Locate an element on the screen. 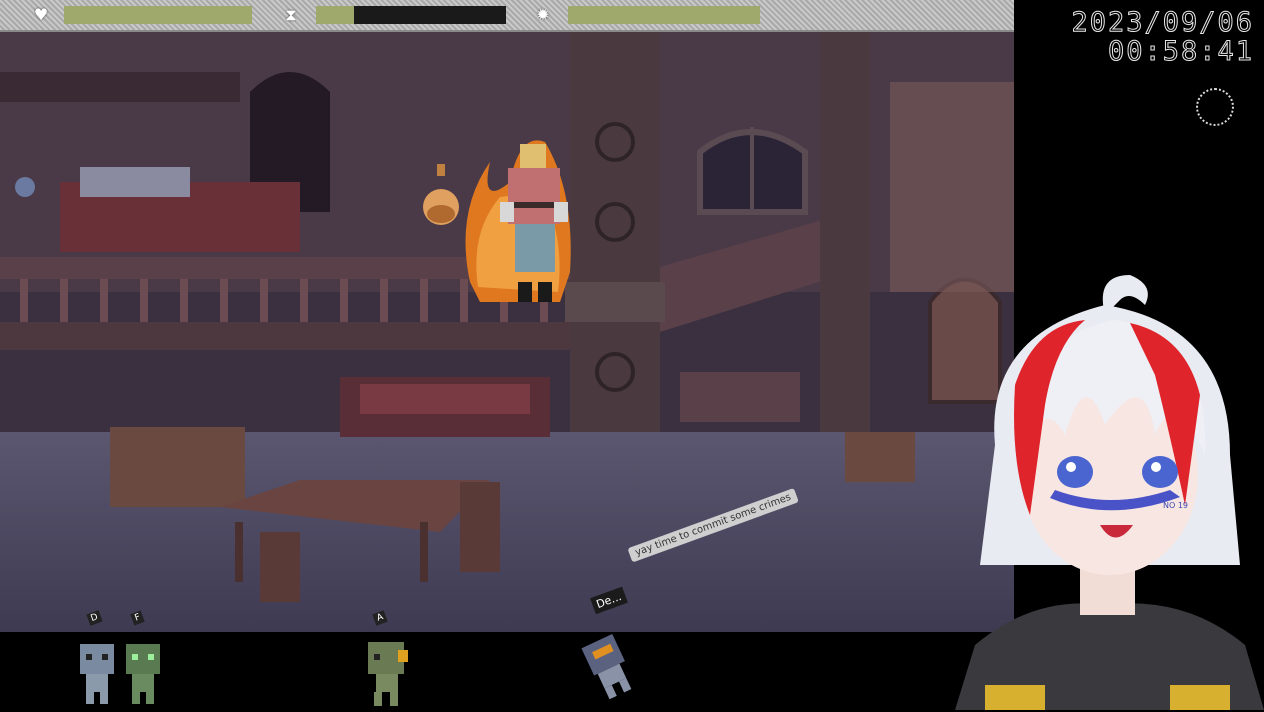  viewer-bar: D F A is located at coordinates (507, 661).